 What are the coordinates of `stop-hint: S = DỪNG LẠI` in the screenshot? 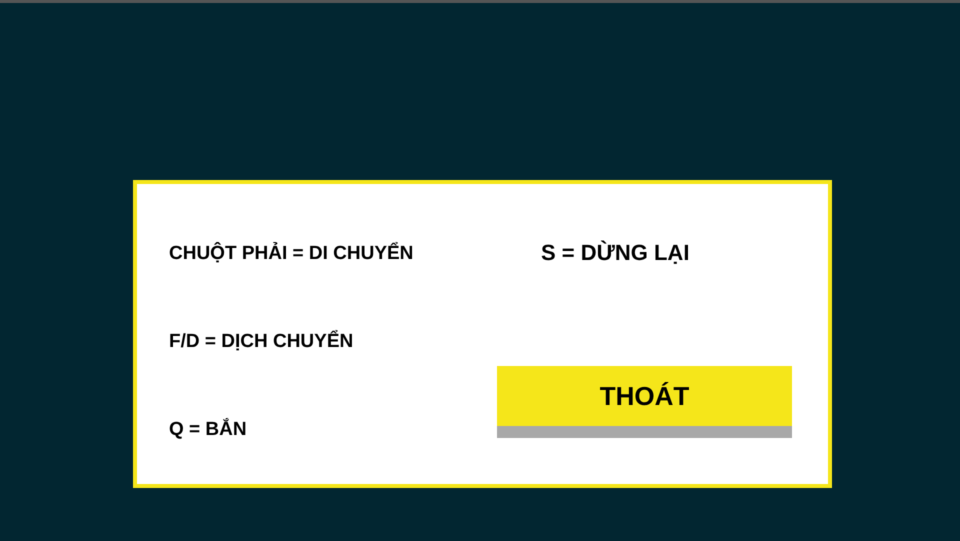 It's located at (615, 253).